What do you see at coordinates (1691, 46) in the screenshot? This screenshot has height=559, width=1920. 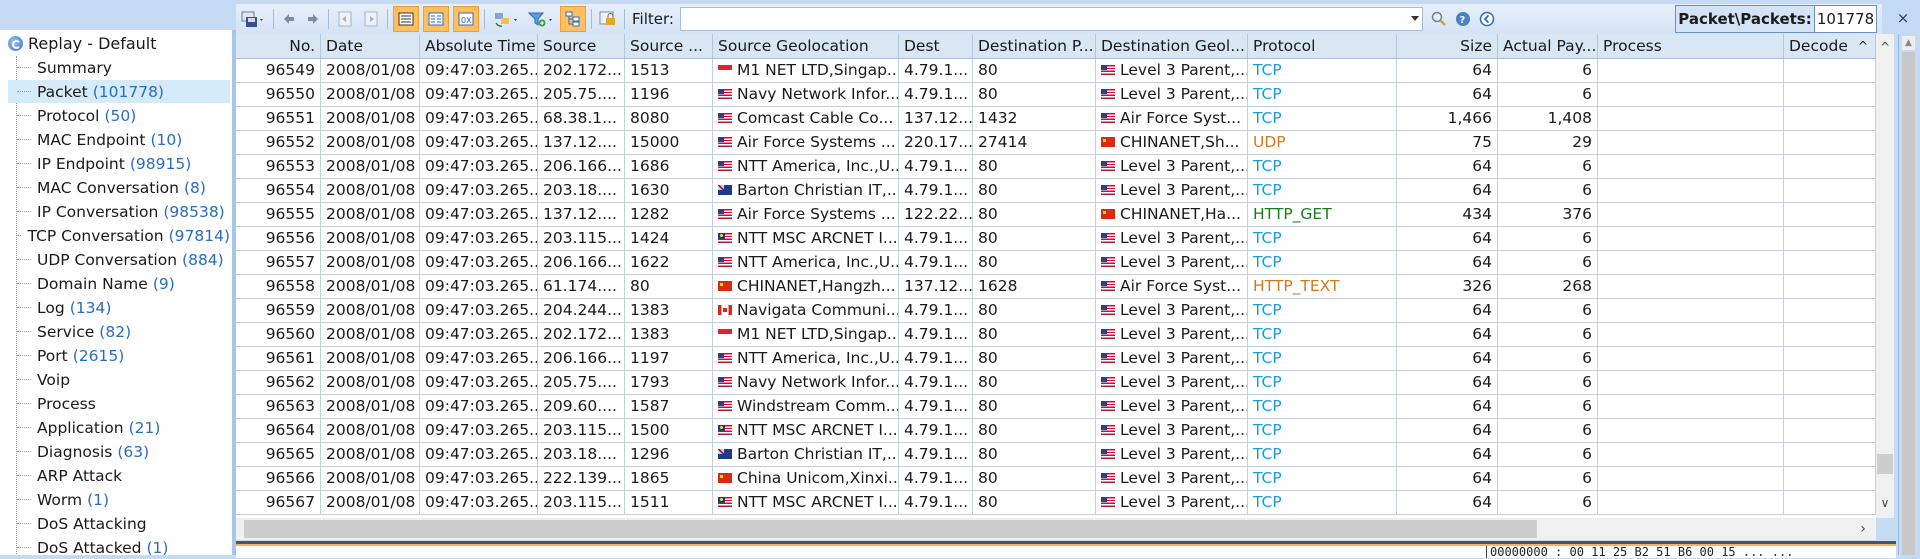 I see `column-header-process: Process` at bounding box center [1691, 46].